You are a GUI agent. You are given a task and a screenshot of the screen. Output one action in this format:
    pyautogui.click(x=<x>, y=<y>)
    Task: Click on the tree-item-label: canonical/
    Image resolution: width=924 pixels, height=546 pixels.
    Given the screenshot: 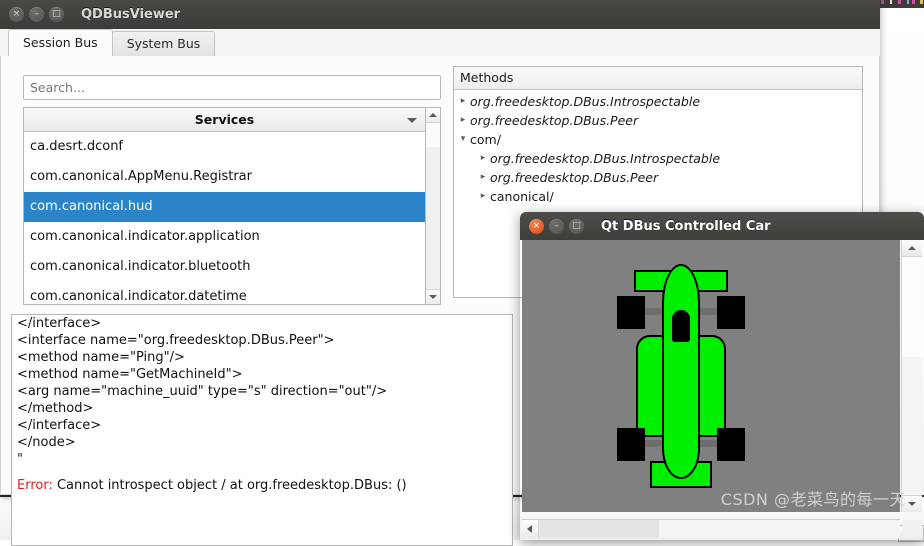 What is the action you would take?
    pyautogui.click(x=522, y=196)
    